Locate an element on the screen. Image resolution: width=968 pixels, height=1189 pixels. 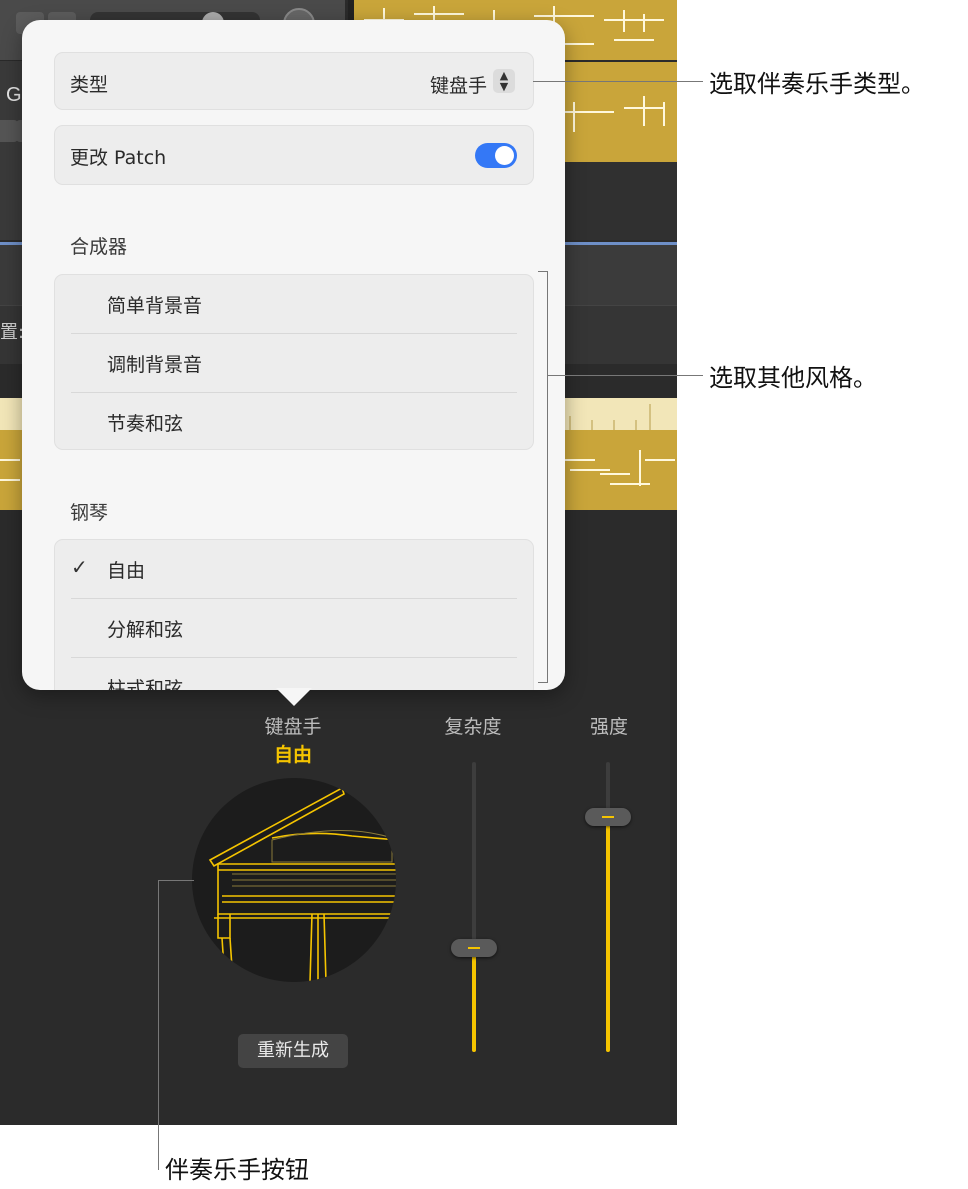
player-label: 键盘手 is located at coordinates (293, 727).